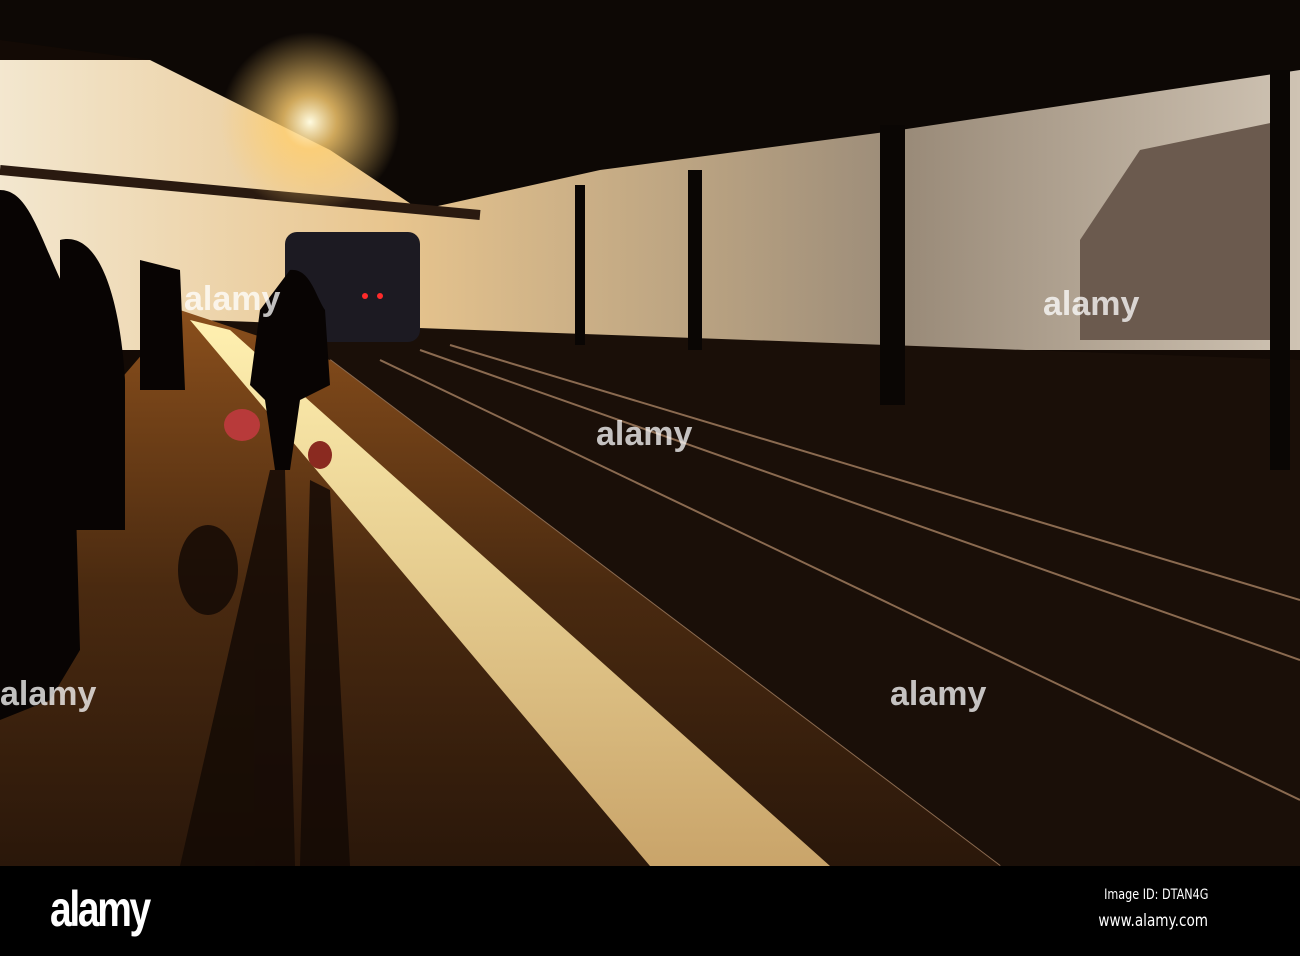 This screenshot has height=956, width=1300. I want to click on site-url: www.alamy.com, so click(1153, 921).